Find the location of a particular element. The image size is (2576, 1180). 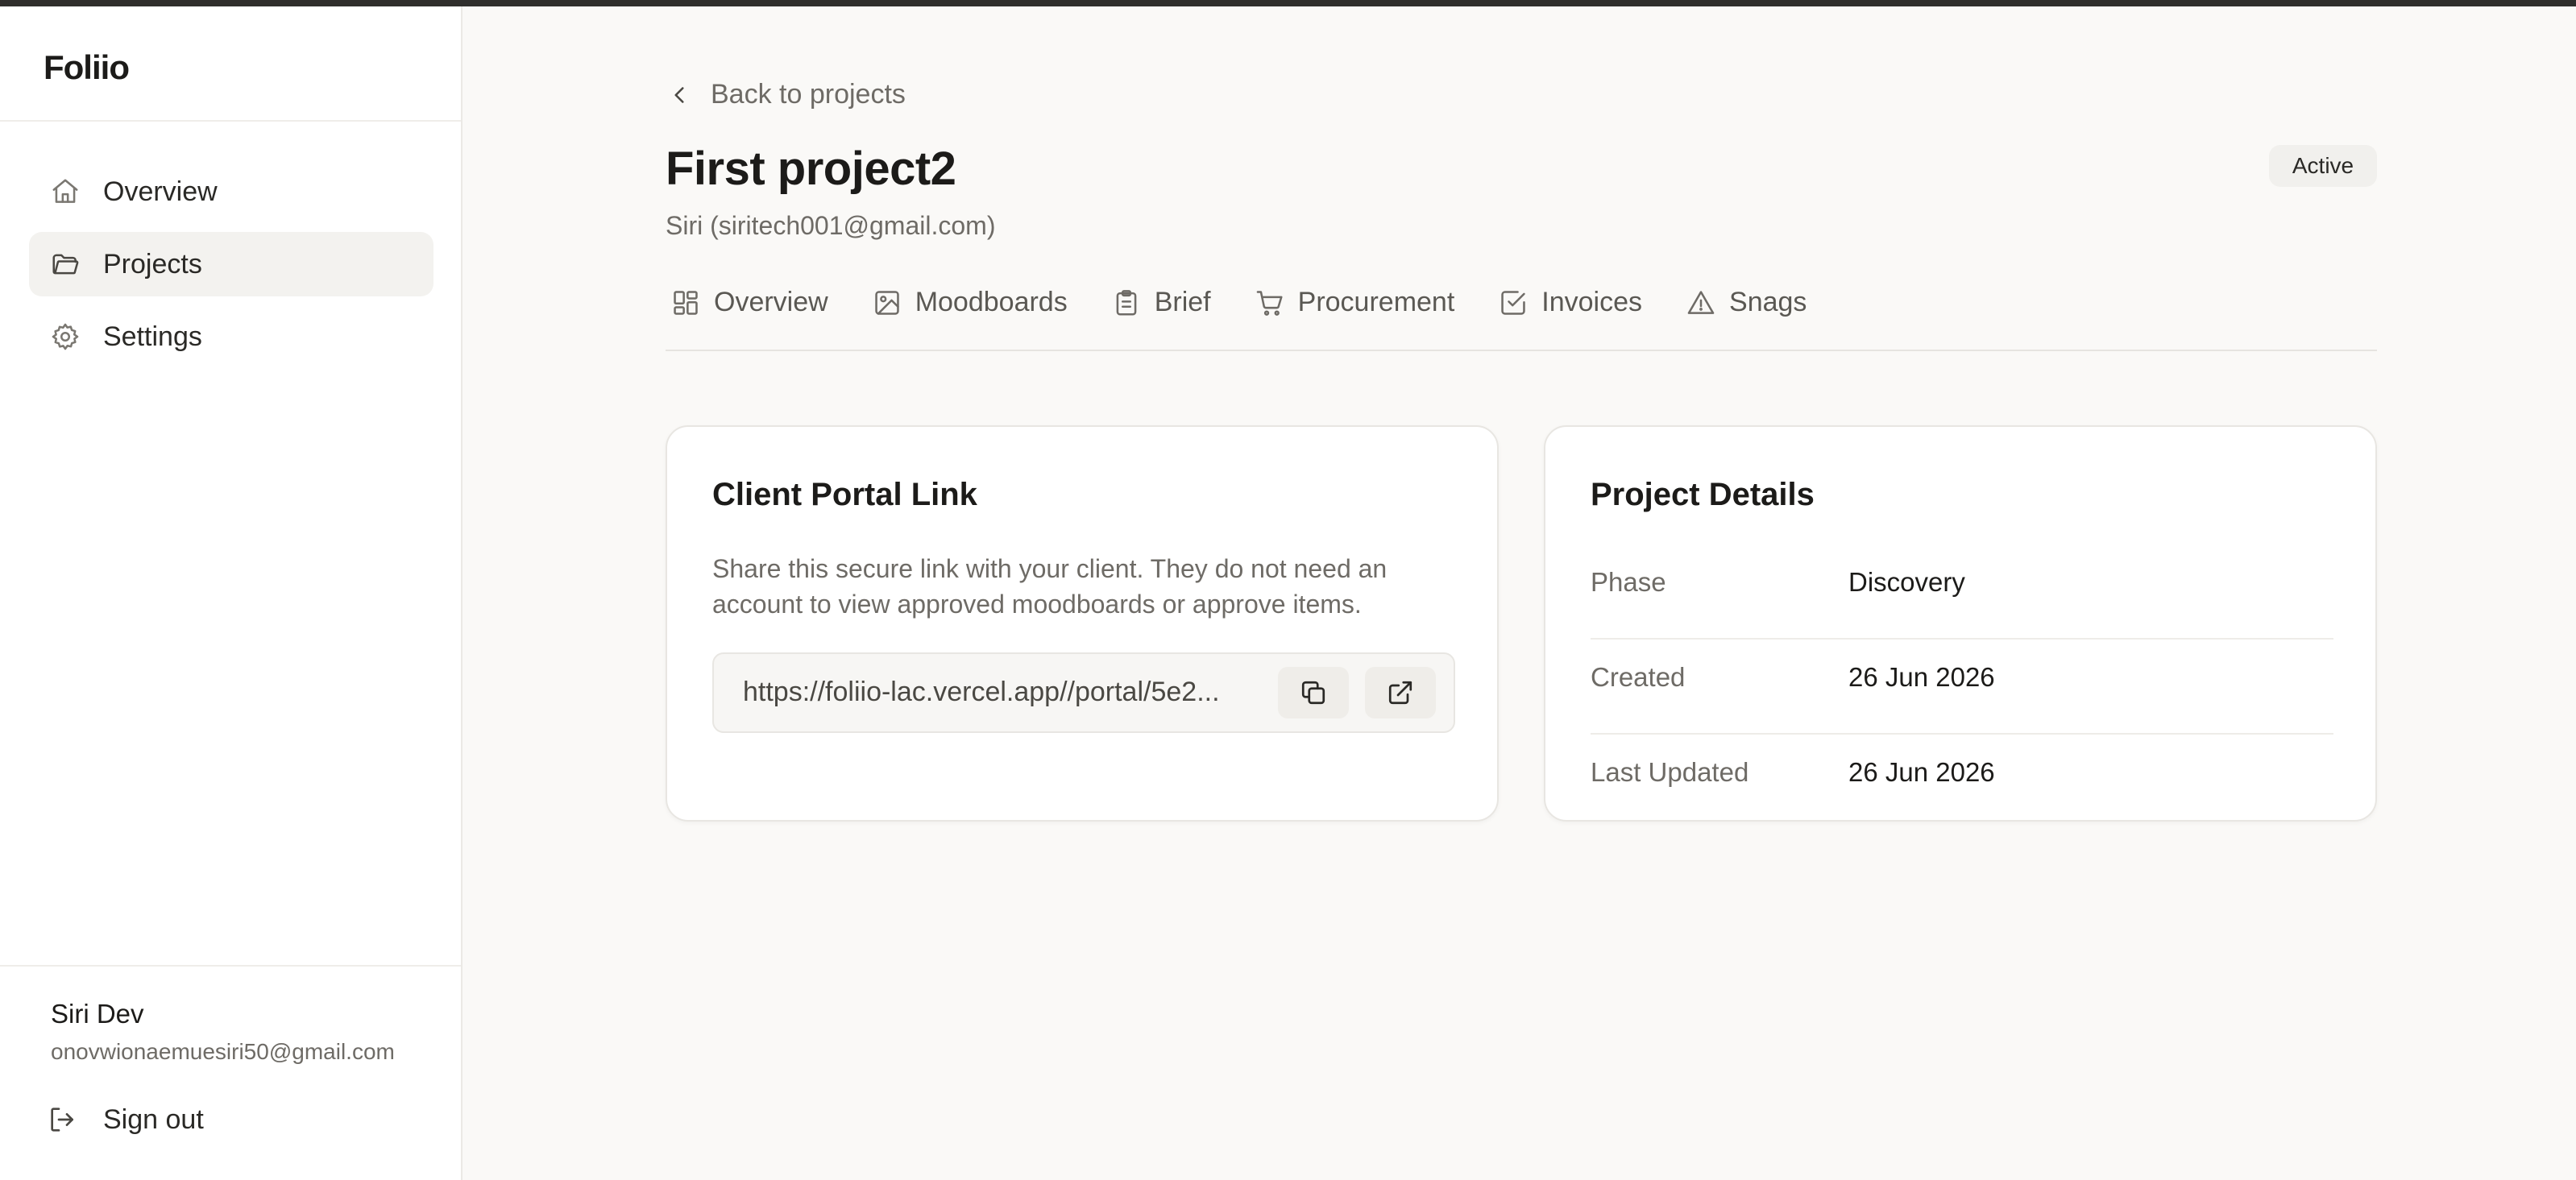

copy-icon is located at coordinates (1313, 693).